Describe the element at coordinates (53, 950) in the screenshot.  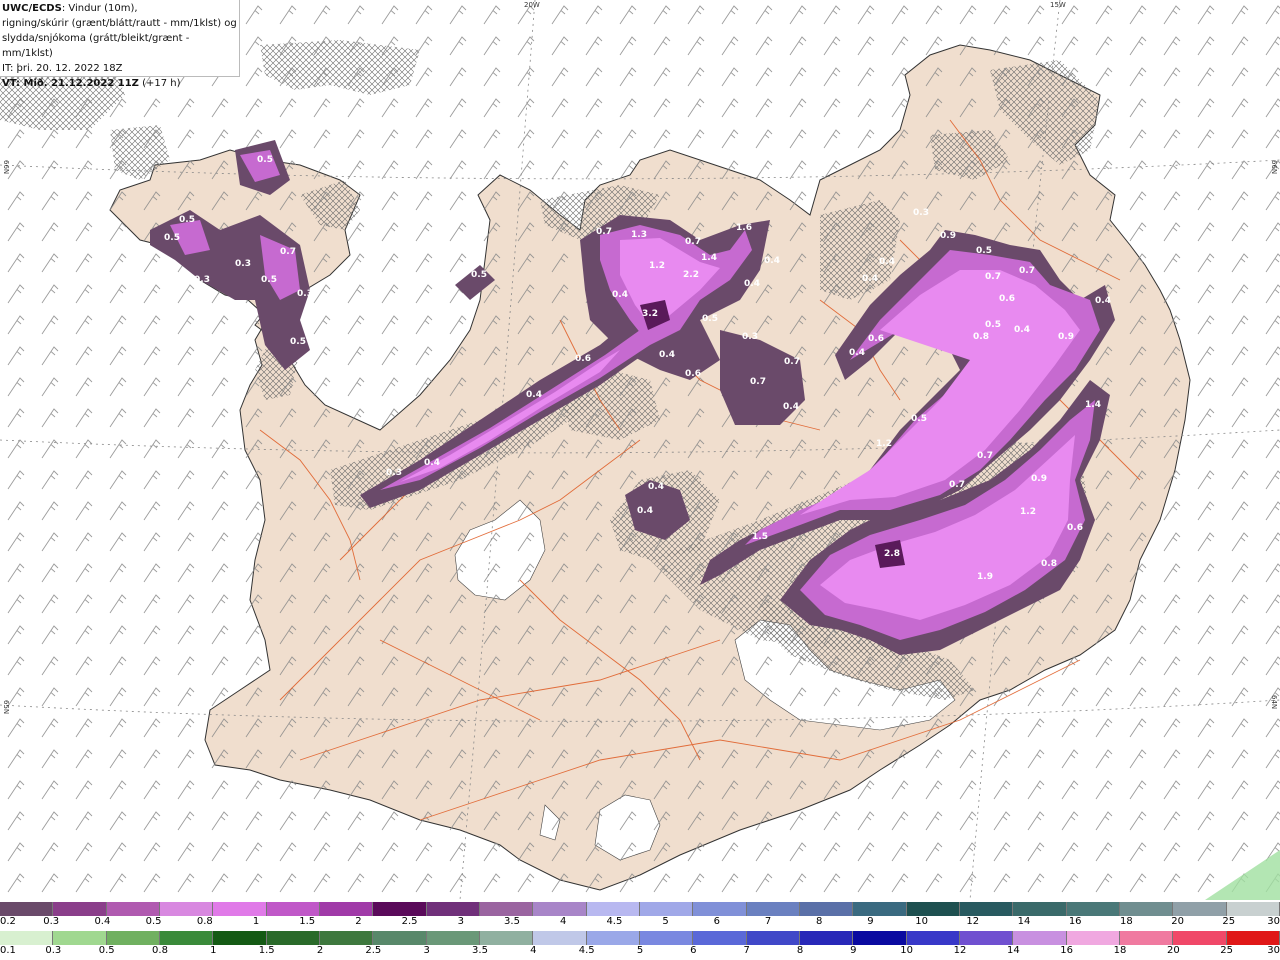
I see `rain-legend-tick-label: 0.3` at that location.